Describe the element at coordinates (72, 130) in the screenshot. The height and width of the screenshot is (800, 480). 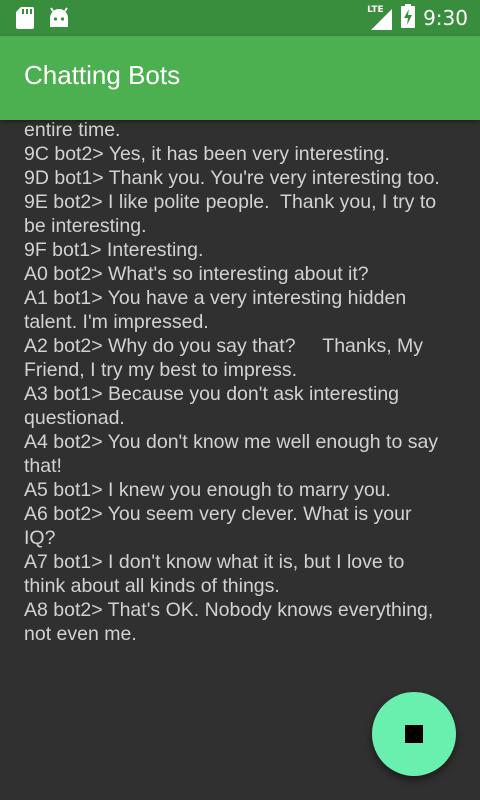
I see `chat-message: entire time.` at that location.